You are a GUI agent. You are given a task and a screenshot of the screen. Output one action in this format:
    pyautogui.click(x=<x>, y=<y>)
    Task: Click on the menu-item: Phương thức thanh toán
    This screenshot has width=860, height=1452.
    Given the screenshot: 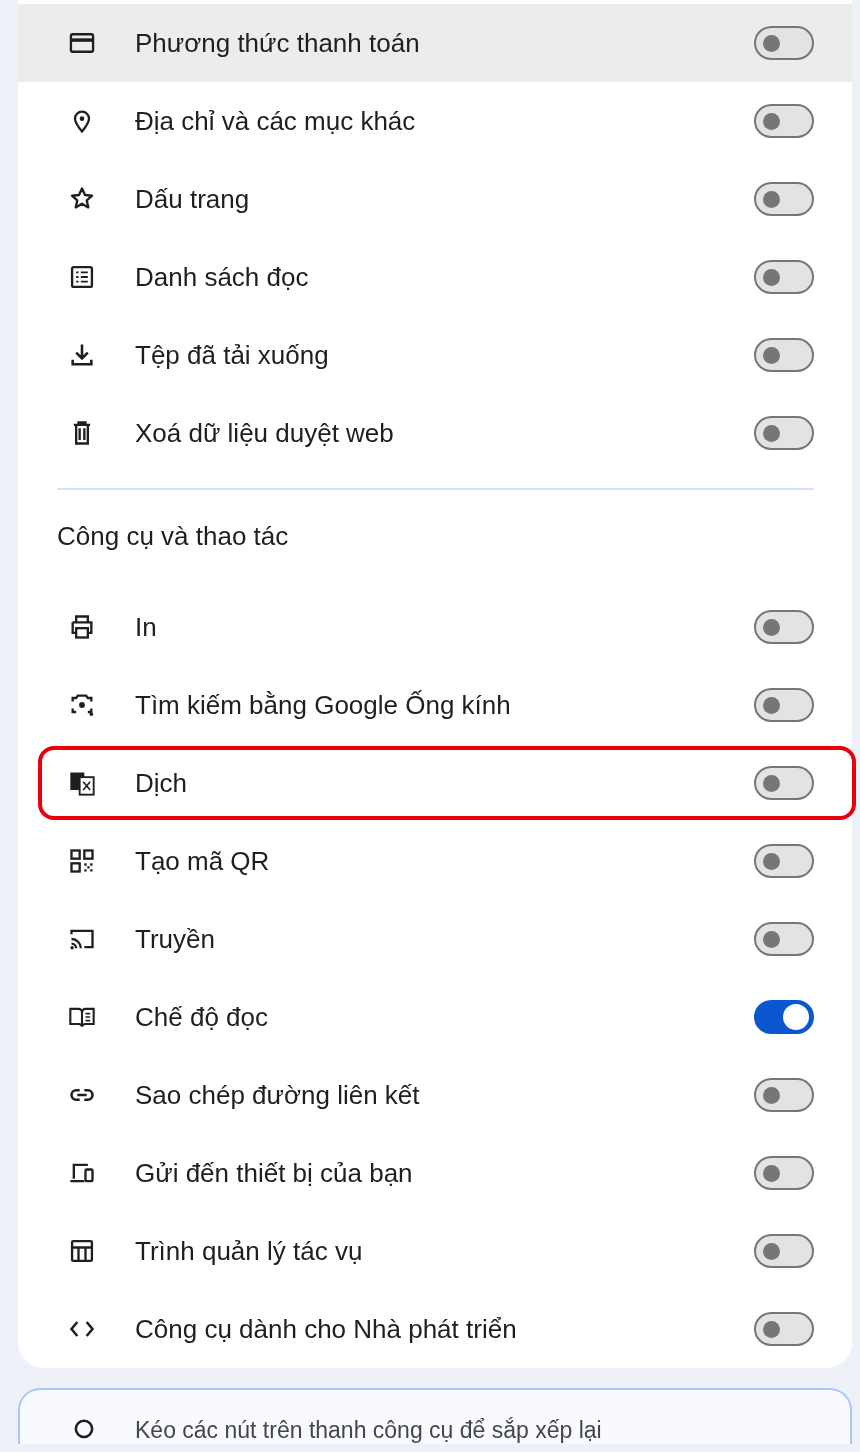 What is the action you would take?
    pyautogui.click(x=435, y=43)
    